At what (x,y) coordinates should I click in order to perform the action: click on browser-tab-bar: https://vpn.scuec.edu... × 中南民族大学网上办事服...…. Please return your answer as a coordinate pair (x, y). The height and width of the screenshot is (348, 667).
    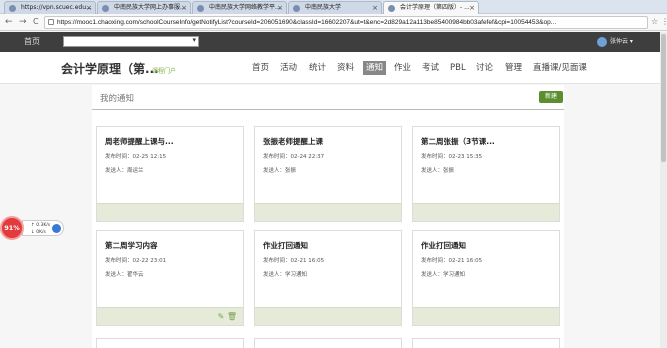
    Looking at the image, I should click on (333, 7).